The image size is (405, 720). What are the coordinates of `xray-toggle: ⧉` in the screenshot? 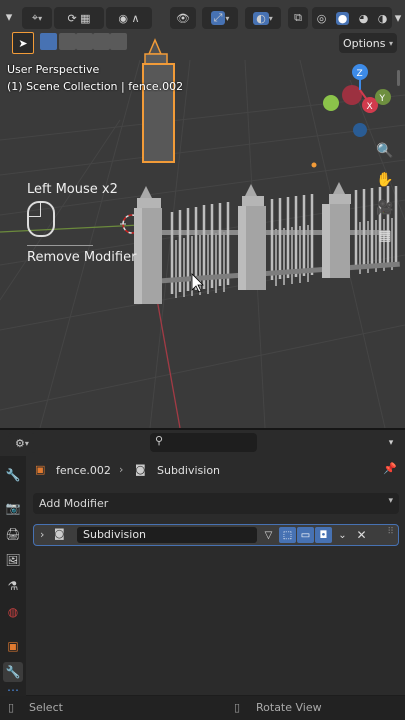 It's located at (298, 18).